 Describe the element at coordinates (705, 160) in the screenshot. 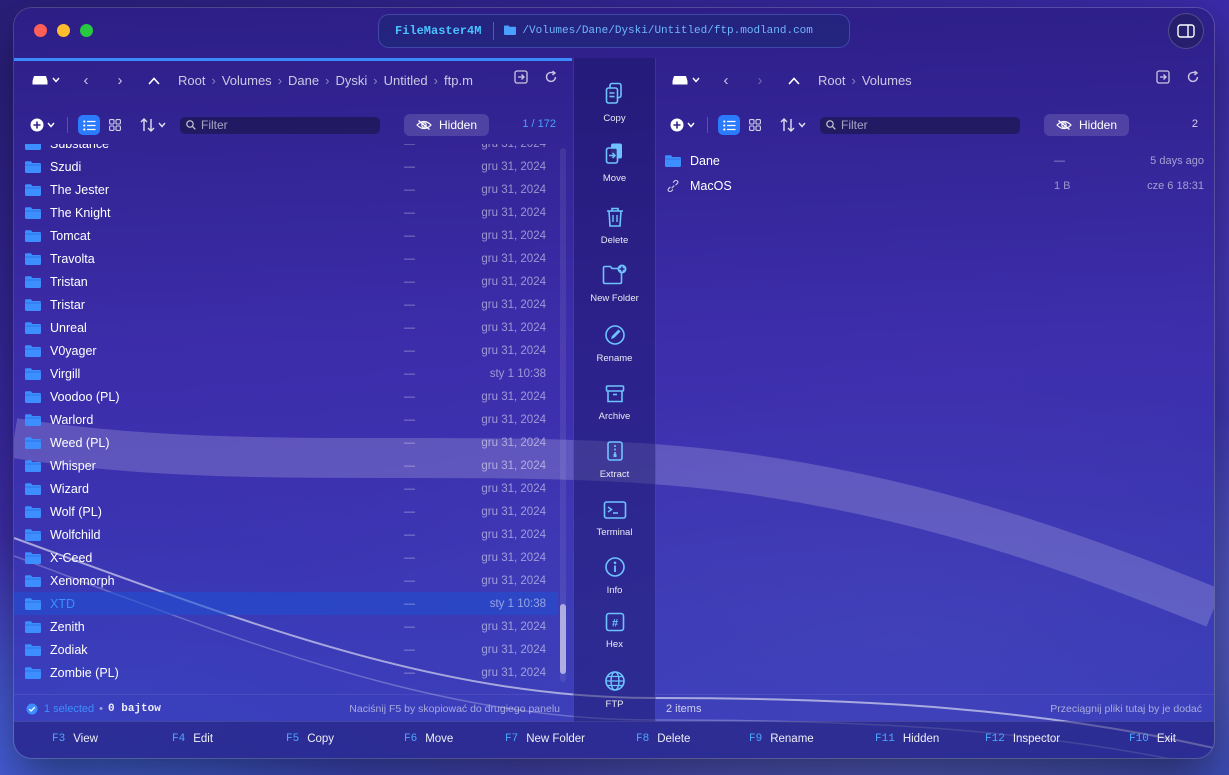

I see `file-name: Dane` at that location.